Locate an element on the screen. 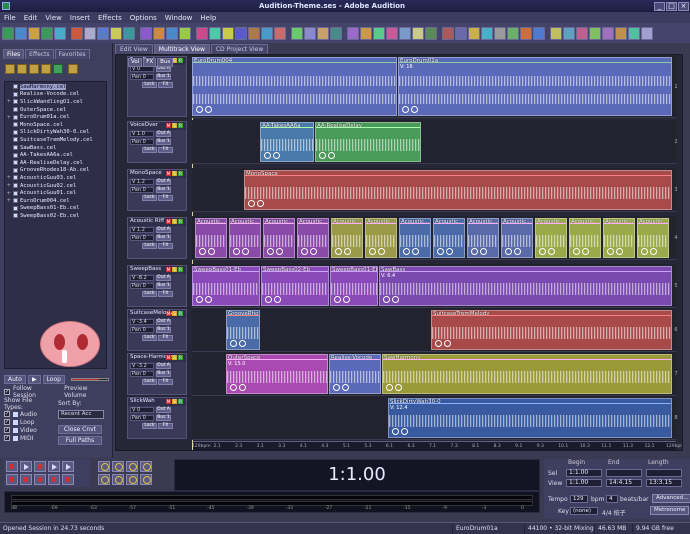 The width and height of the screenshot is (690, 534). zoom-out-horizontal-icon is located at coordinates (118, 466).